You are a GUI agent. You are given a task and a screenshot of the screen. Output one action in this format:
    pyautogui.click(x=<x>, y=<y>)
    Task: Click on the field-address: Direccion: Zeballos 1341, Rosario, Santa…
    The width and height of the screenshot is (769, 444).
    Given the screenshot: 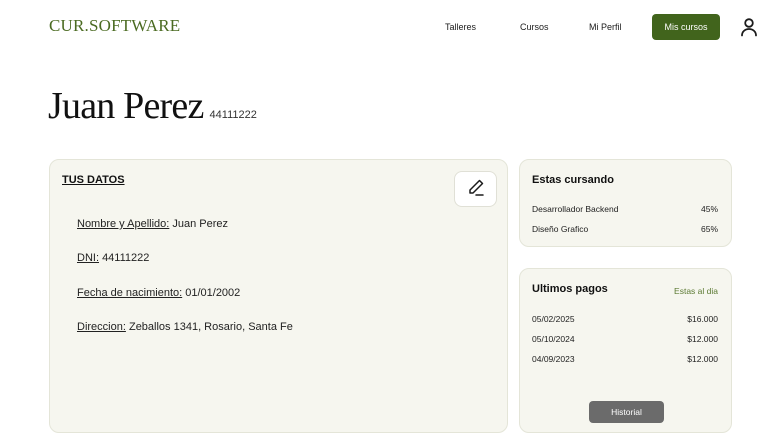 What is the action you would take?
    pyautogui.click(x=185, y=327)
    